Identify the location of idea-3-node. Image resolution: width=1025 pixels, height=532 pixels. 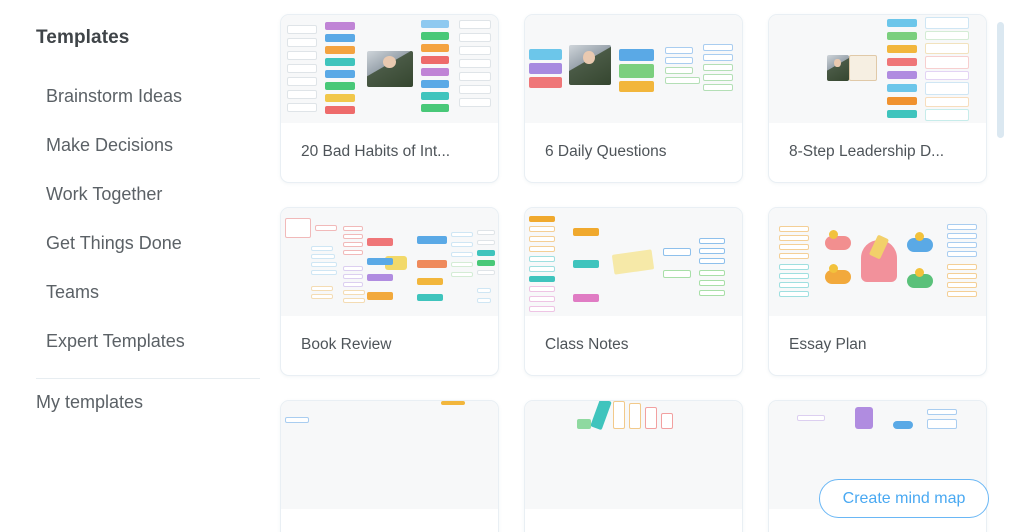
(838, 277).